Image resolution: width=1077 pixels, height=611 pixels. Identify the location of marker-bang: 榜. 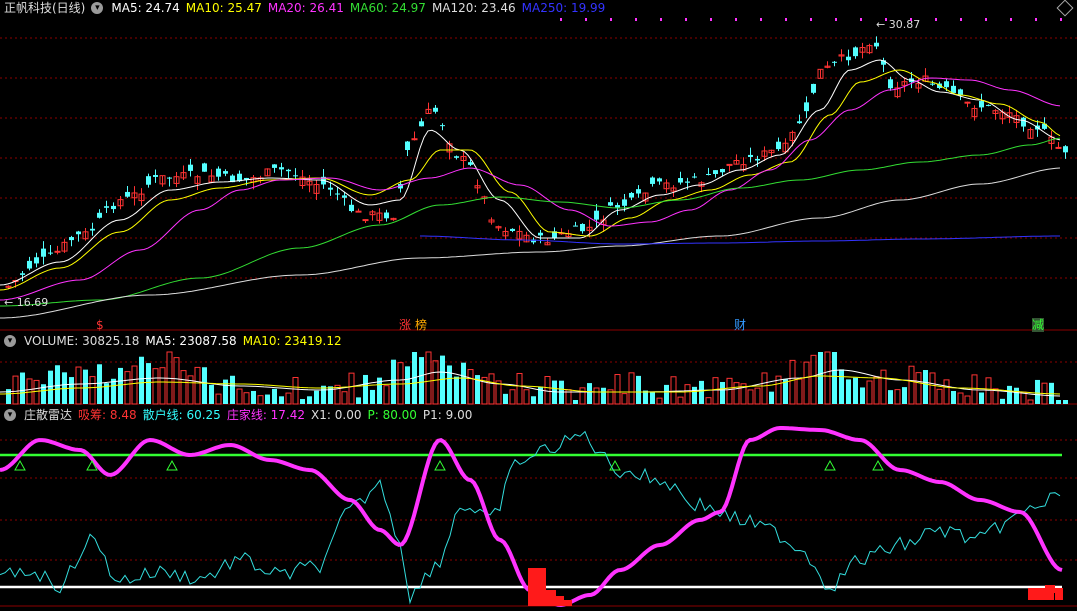
(421, 325).